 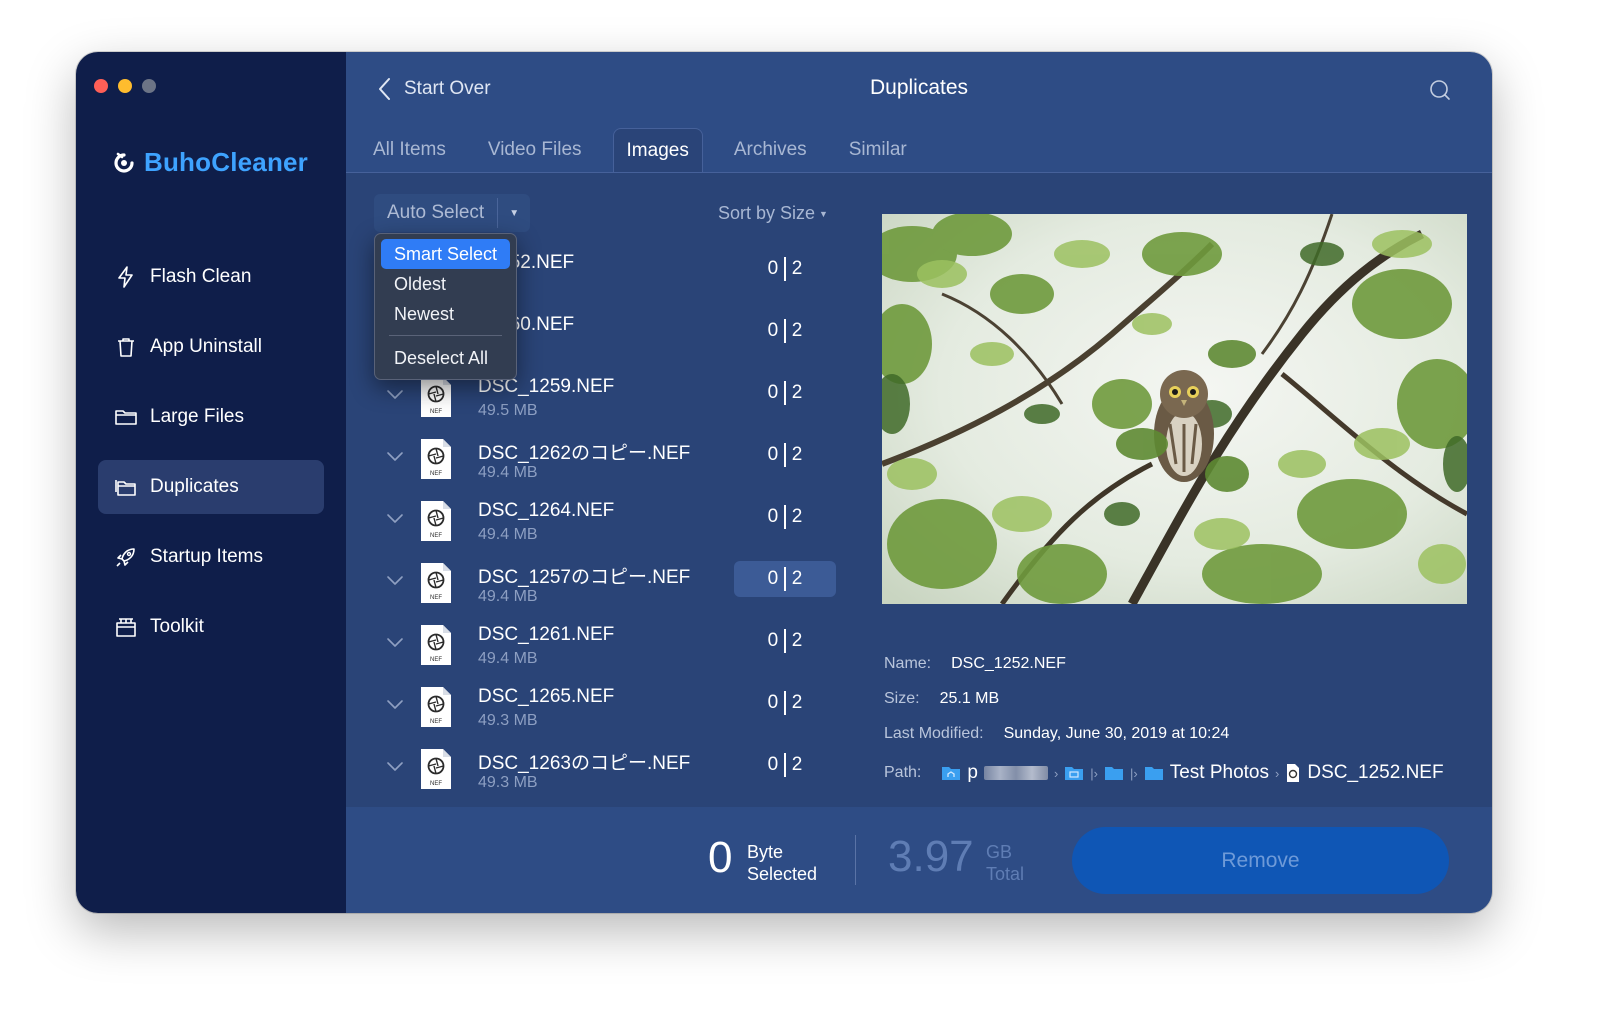 I want to click on tab-similar: Similar, so click(x=878, y=150).